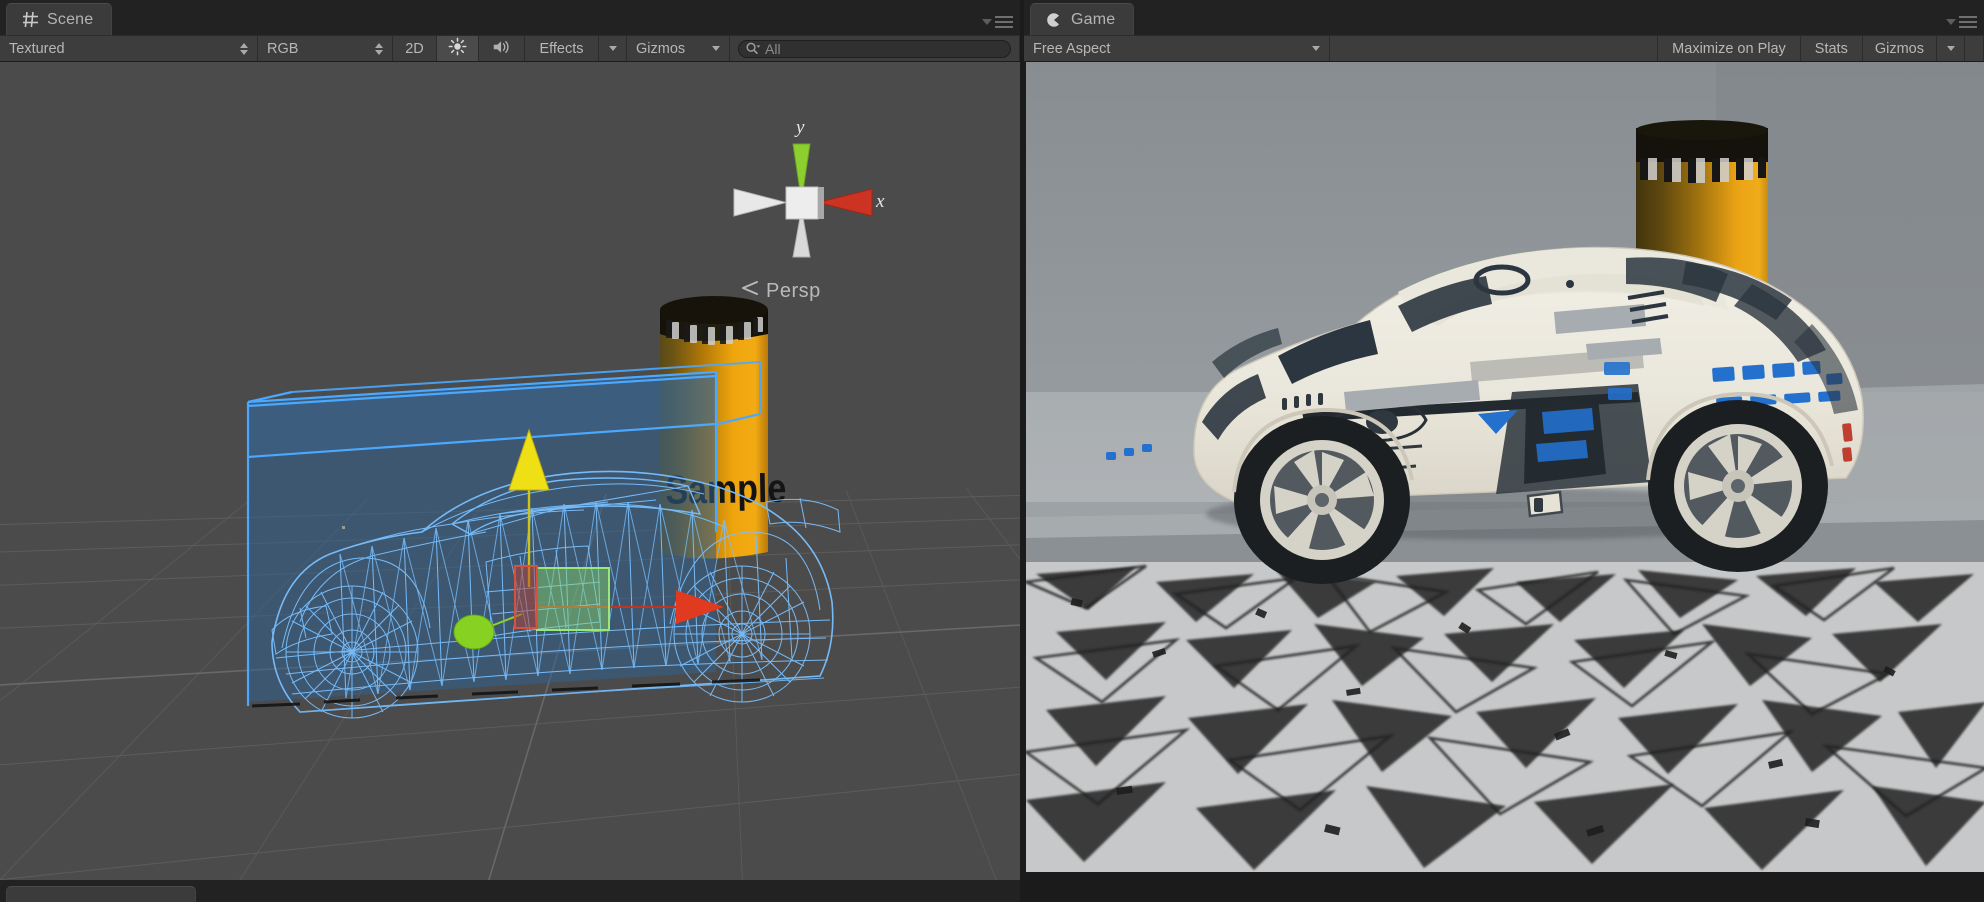 The height and width of the screenshot is (902, 1984). I want to click on draw-mode-dropdown: Textured, so click(129, 48).